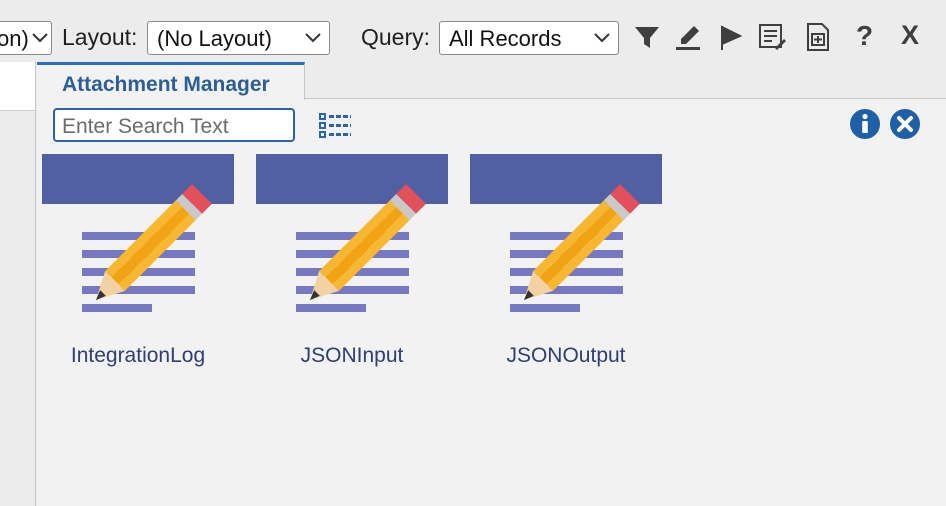 The image size is (946, 506). I want to click on close-circle-icon, so click(905, 124).